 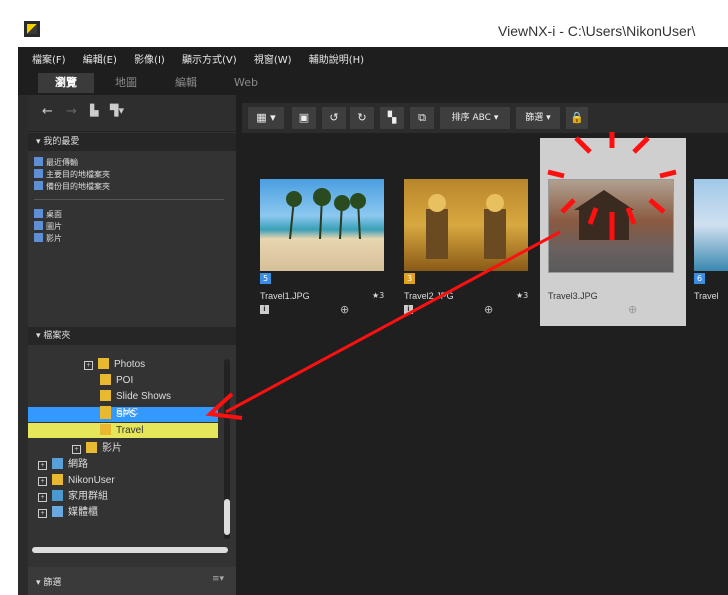 I want to click on tree-node-media: + 媒體櫃, so click(x=68, y=512).